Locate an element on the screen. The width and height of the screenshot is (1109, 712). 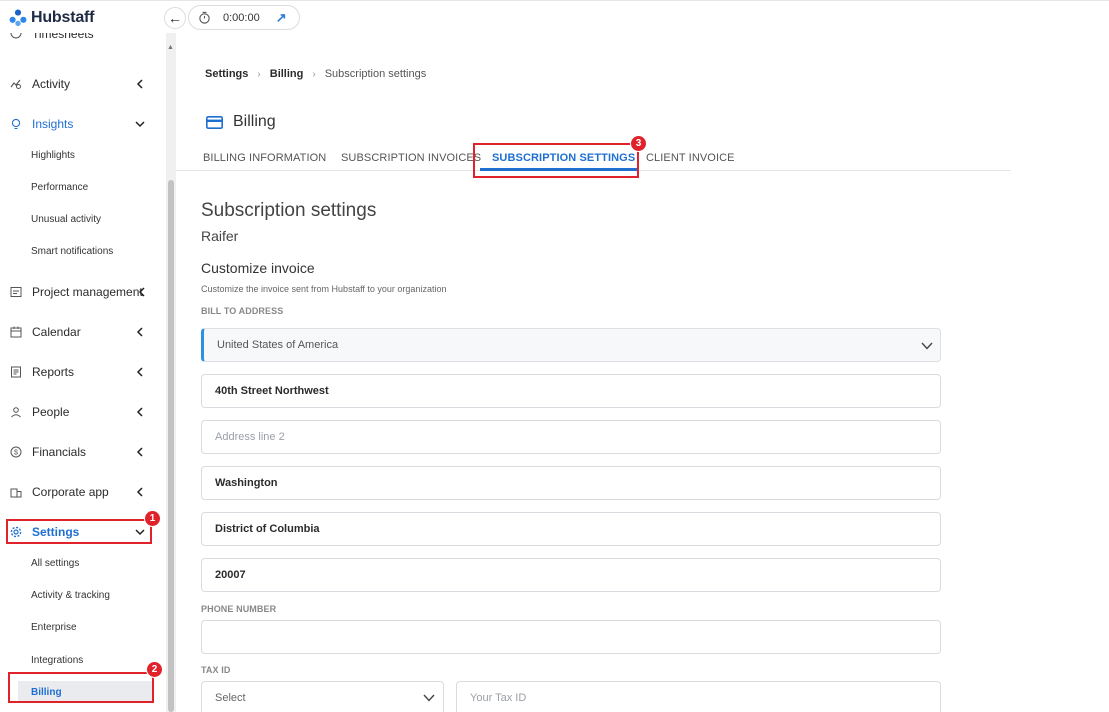
sidebar-subitem-integrations: Integrations is located at coordinates (83, 660).